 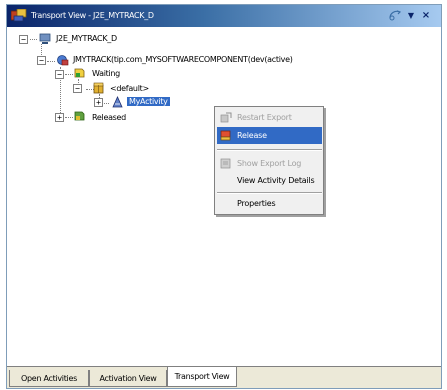 What do you see at coordinates (86, 38) in the screenshot?
I see `tree-node-root: J2E_MYTRACK_D` at bounding box center [86, 38].